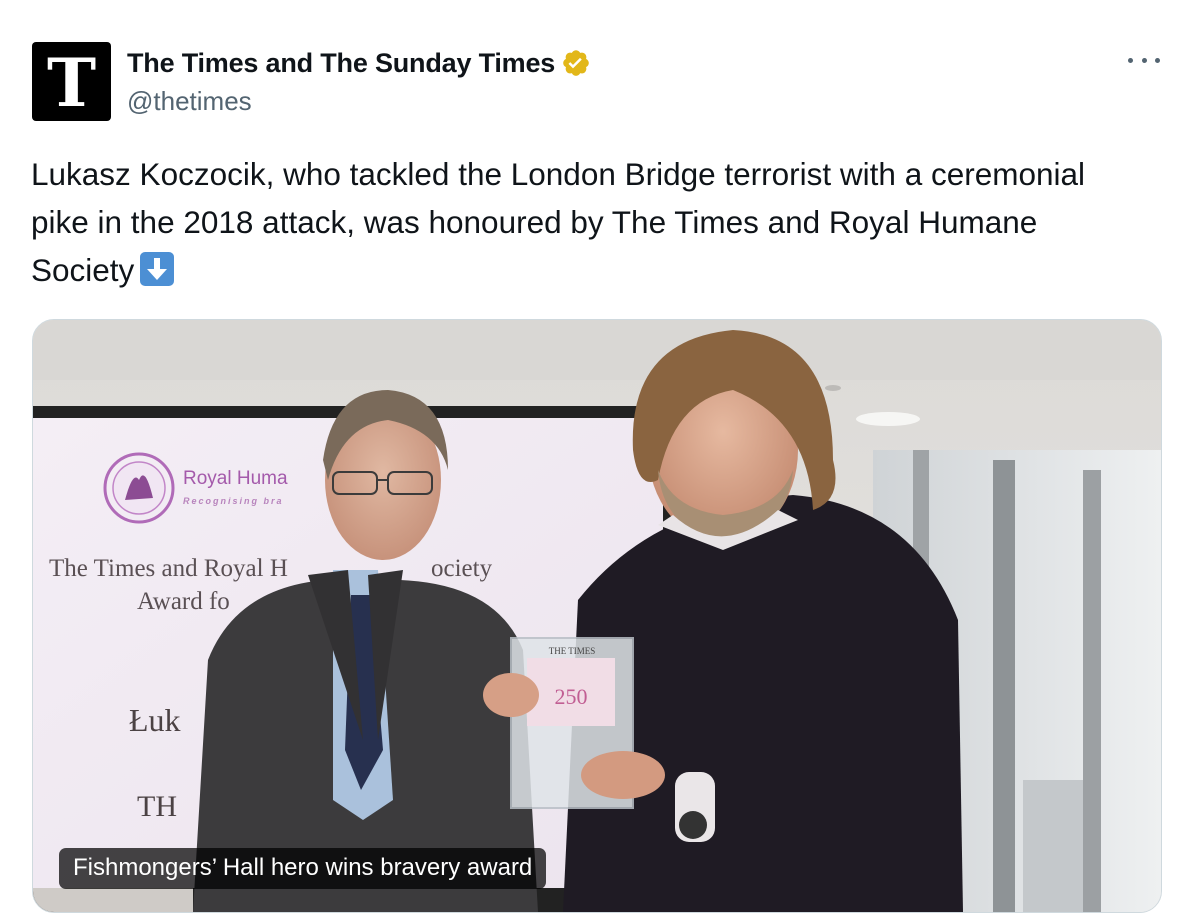 This screenshot has width=1190, height=922. What do you see at coordinates (189, 101) in the screenshot?
I see `handle: @thetimes` at bounding box center [189, 101].